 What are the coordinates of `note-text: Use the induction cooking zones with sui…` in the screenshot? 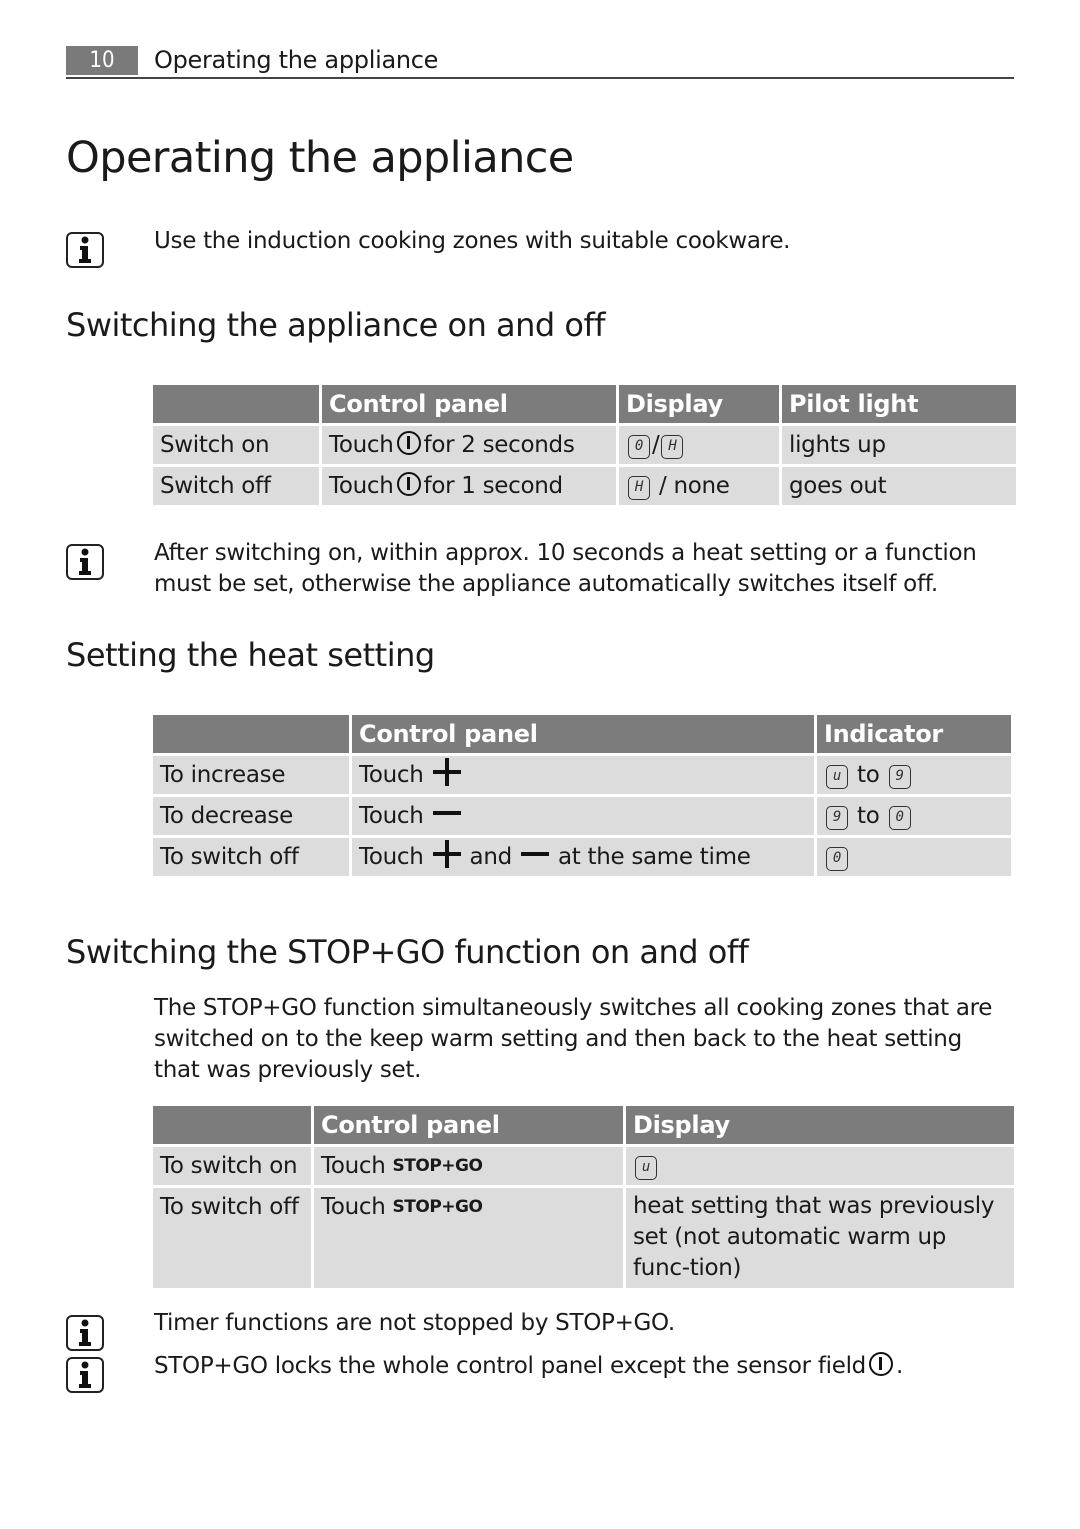 It's located at (472, 241).